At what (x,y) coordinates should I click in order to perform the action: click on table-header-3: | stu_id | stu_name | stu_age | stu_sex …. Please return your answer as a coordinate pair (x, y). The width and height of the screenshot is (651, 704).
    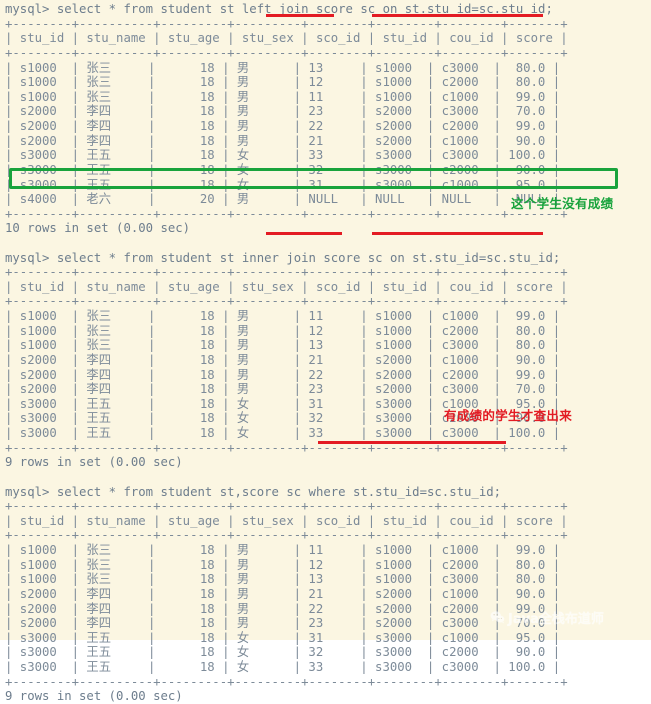
    Looking at the image, I should click on (286, 520).